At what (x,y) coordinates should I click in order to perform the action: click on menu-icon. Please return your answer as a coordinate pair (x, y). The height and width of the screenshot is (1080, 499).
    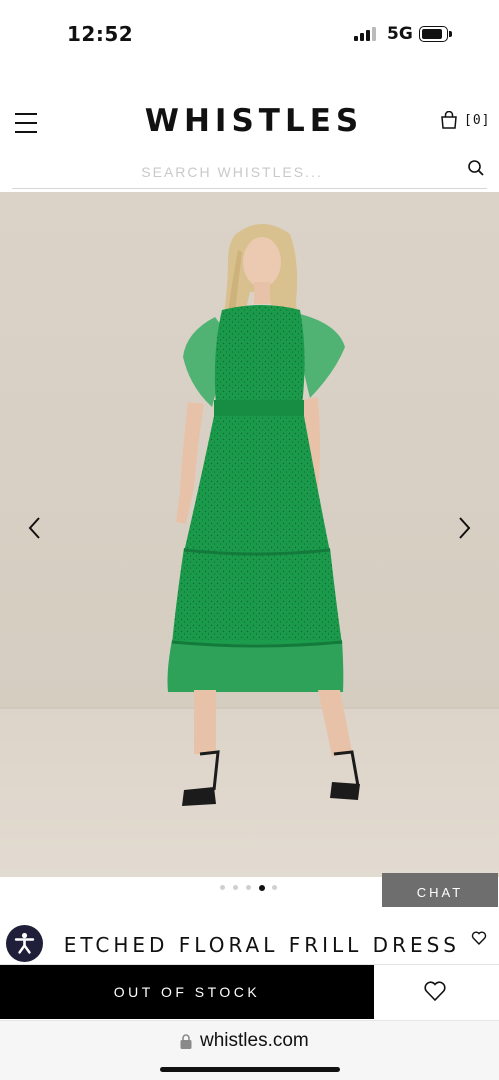
    Looking at the image, I should click on (26, 123).